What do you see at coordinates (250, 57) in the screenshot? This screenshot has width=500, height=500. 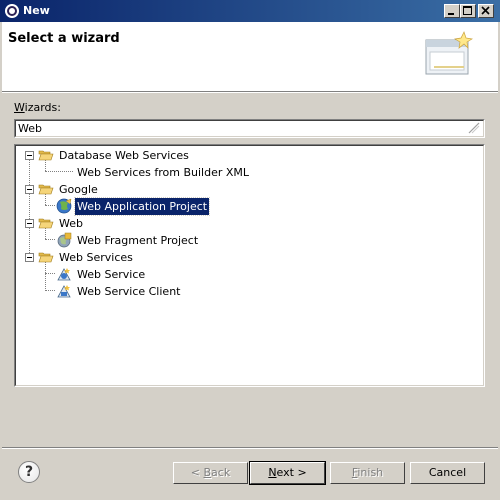 I see `wizard-header: Select a wizard` at bounding box center [250, 57].